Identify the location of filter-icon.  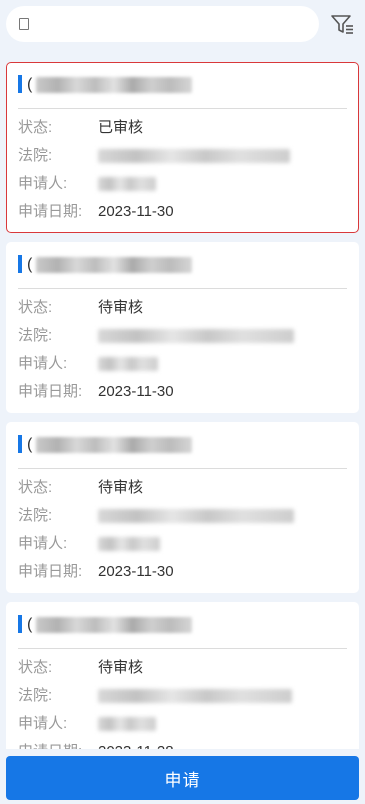
(342, 24).